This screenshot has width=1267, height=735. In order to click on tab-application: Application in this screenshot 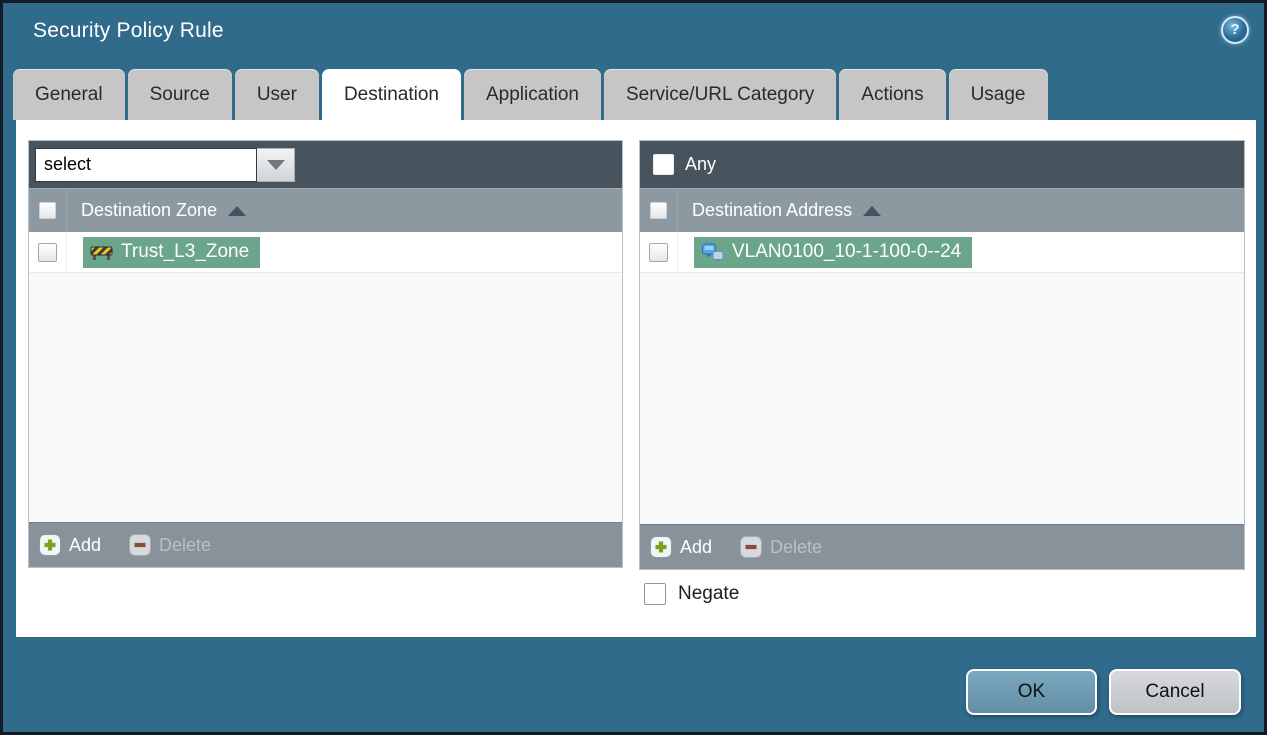, I will do `click(532, 94)`.